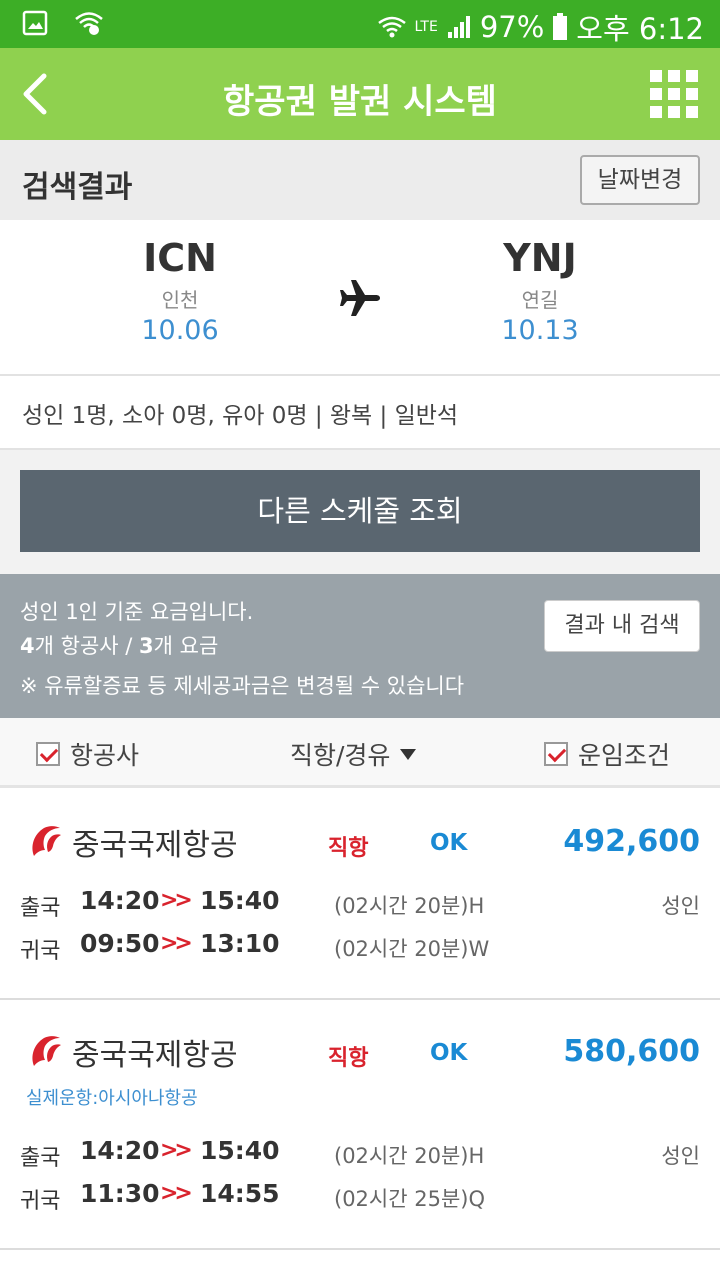 The height and width of the screenshot is (1280, 720). Describe the element at coordinates (624, 755) in the screenshot. I see `filter-fare-label: 운임조건` at that location.